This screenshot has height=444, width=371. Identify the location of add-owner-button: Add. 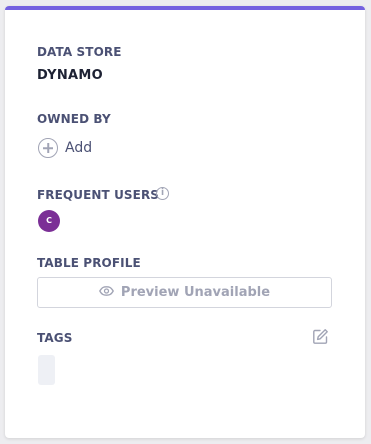
(65, 148).